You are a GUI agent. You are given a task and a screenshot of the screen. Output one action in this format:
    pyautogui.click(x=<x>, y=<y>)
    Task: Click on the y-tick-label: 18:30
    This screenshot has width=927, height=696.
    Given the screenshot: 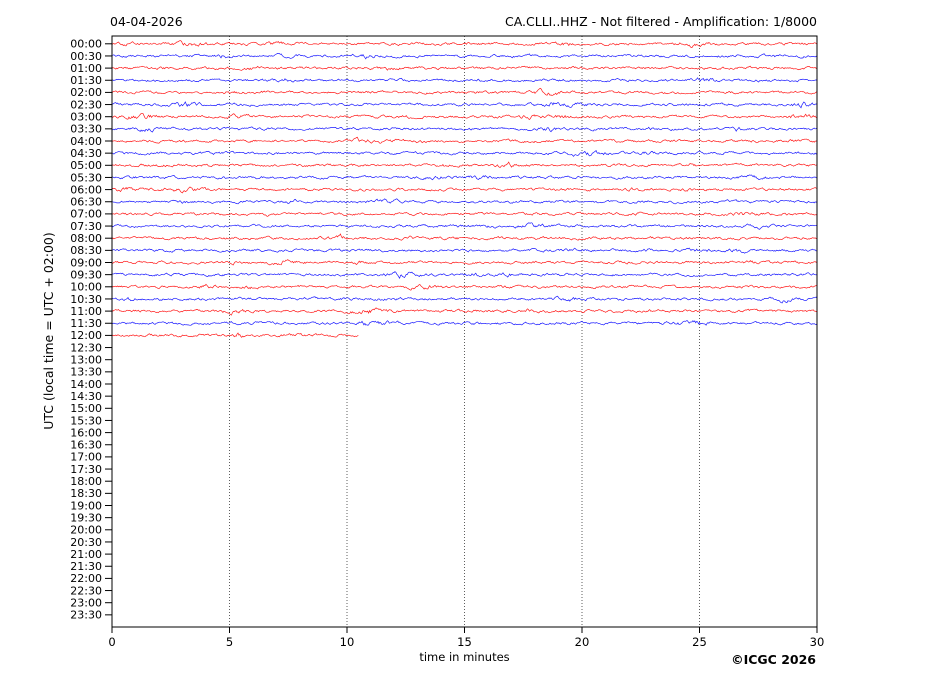 What is the action you would take?
    pyautogui.click(x=86, y=493)
    